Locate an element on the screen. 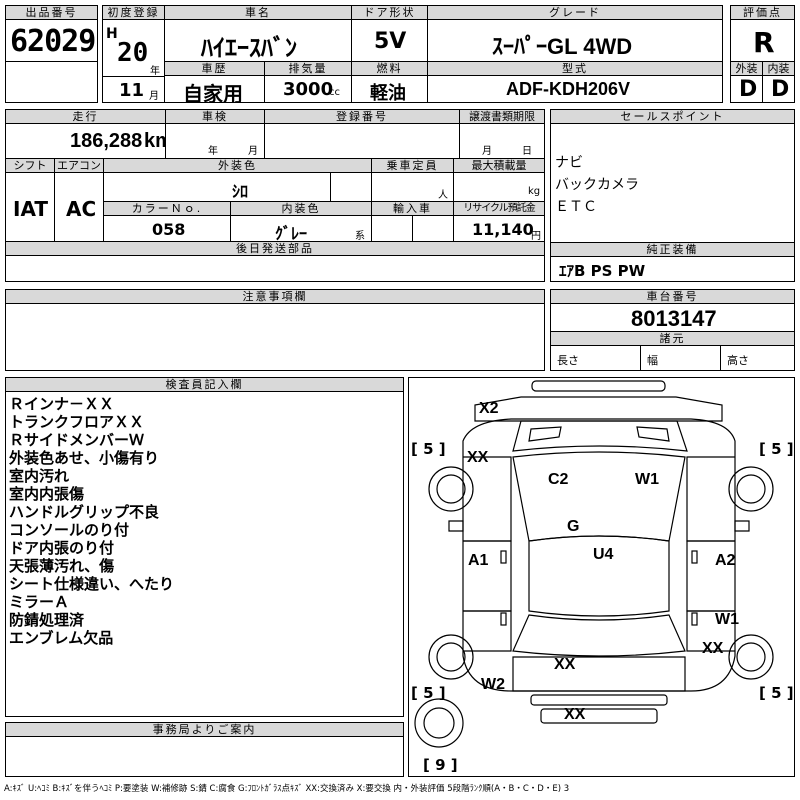  equip-label: 純正装備 is located at coordinates (672, 249).